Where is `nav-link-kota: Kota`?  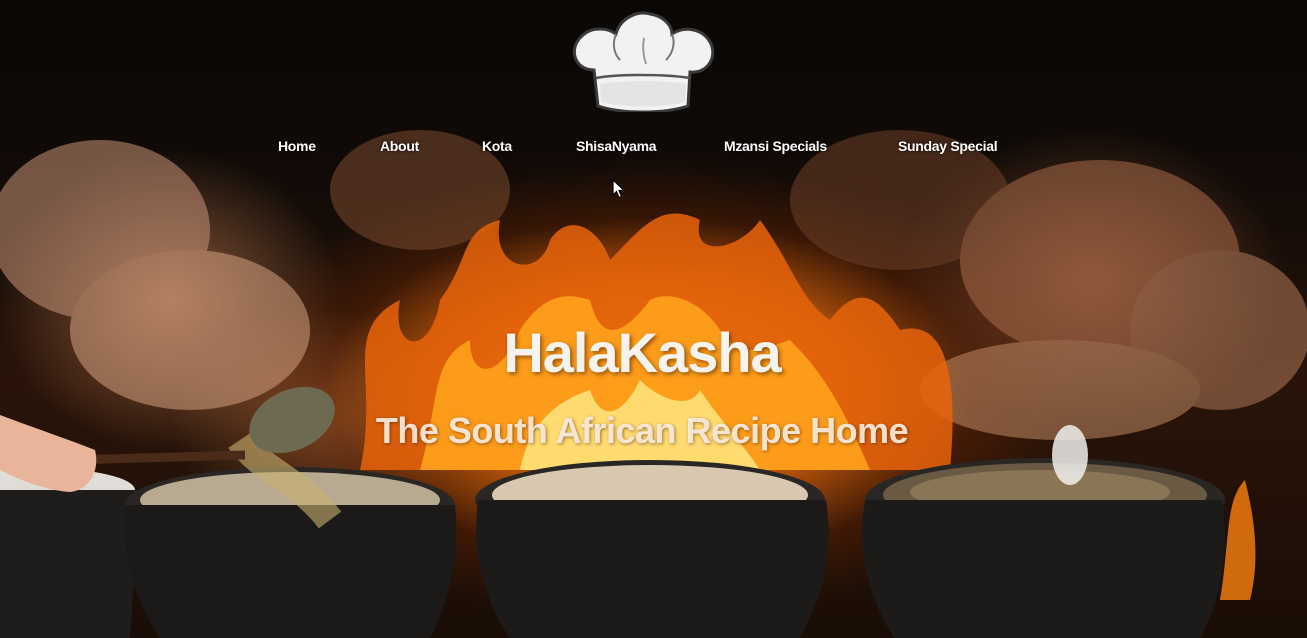 nav-link-kota: Kota is located at coordinates (497, 146).